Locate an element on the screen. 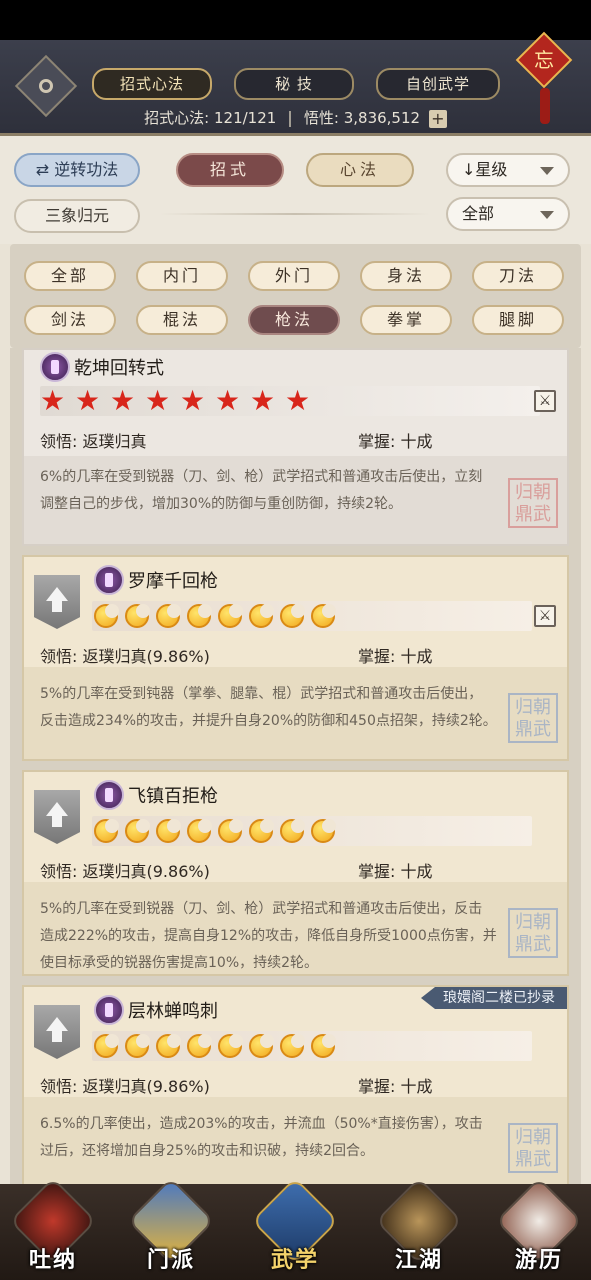 The image size is (591, 1280). nav-wuxue: 武学 is located at coordinates (295, 1228).